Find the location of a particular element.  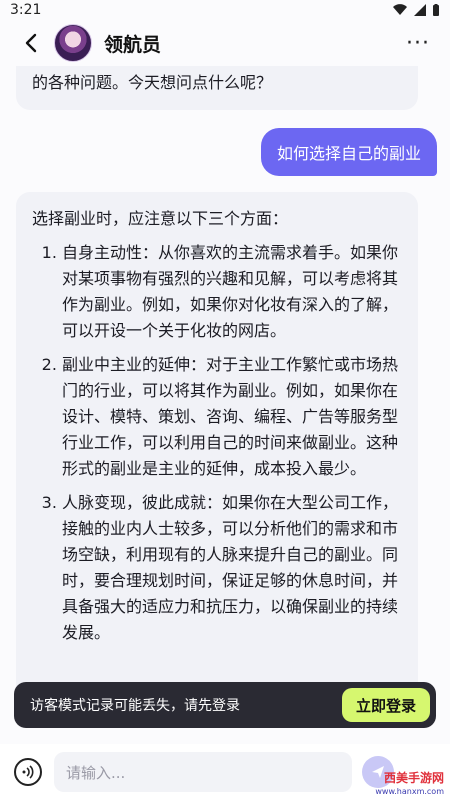

more-menu-button: ··· is located at coordinates (421, 43).